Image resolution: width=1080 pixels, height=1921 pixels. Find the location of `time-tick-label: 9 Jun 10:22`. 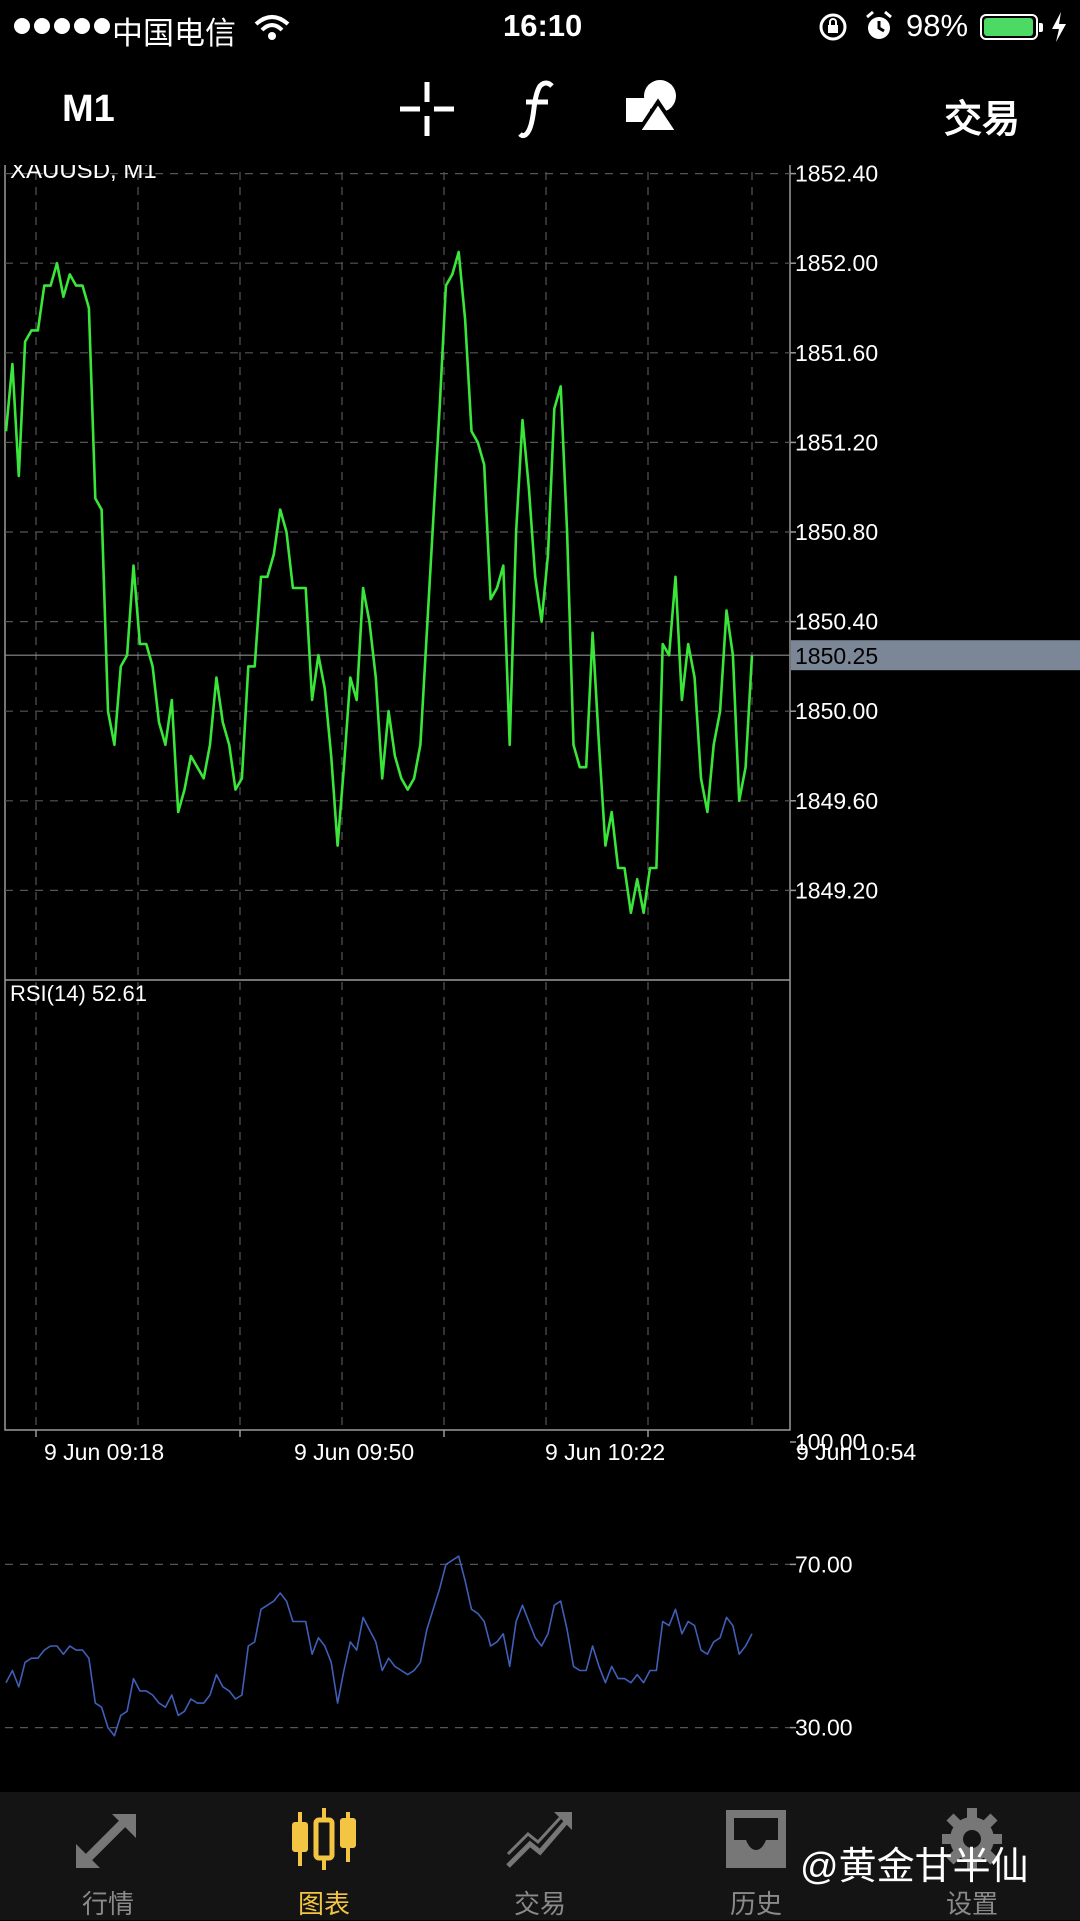

time-tick-label: 9 Jun 10:22 is located at coordinates (605, 1452).